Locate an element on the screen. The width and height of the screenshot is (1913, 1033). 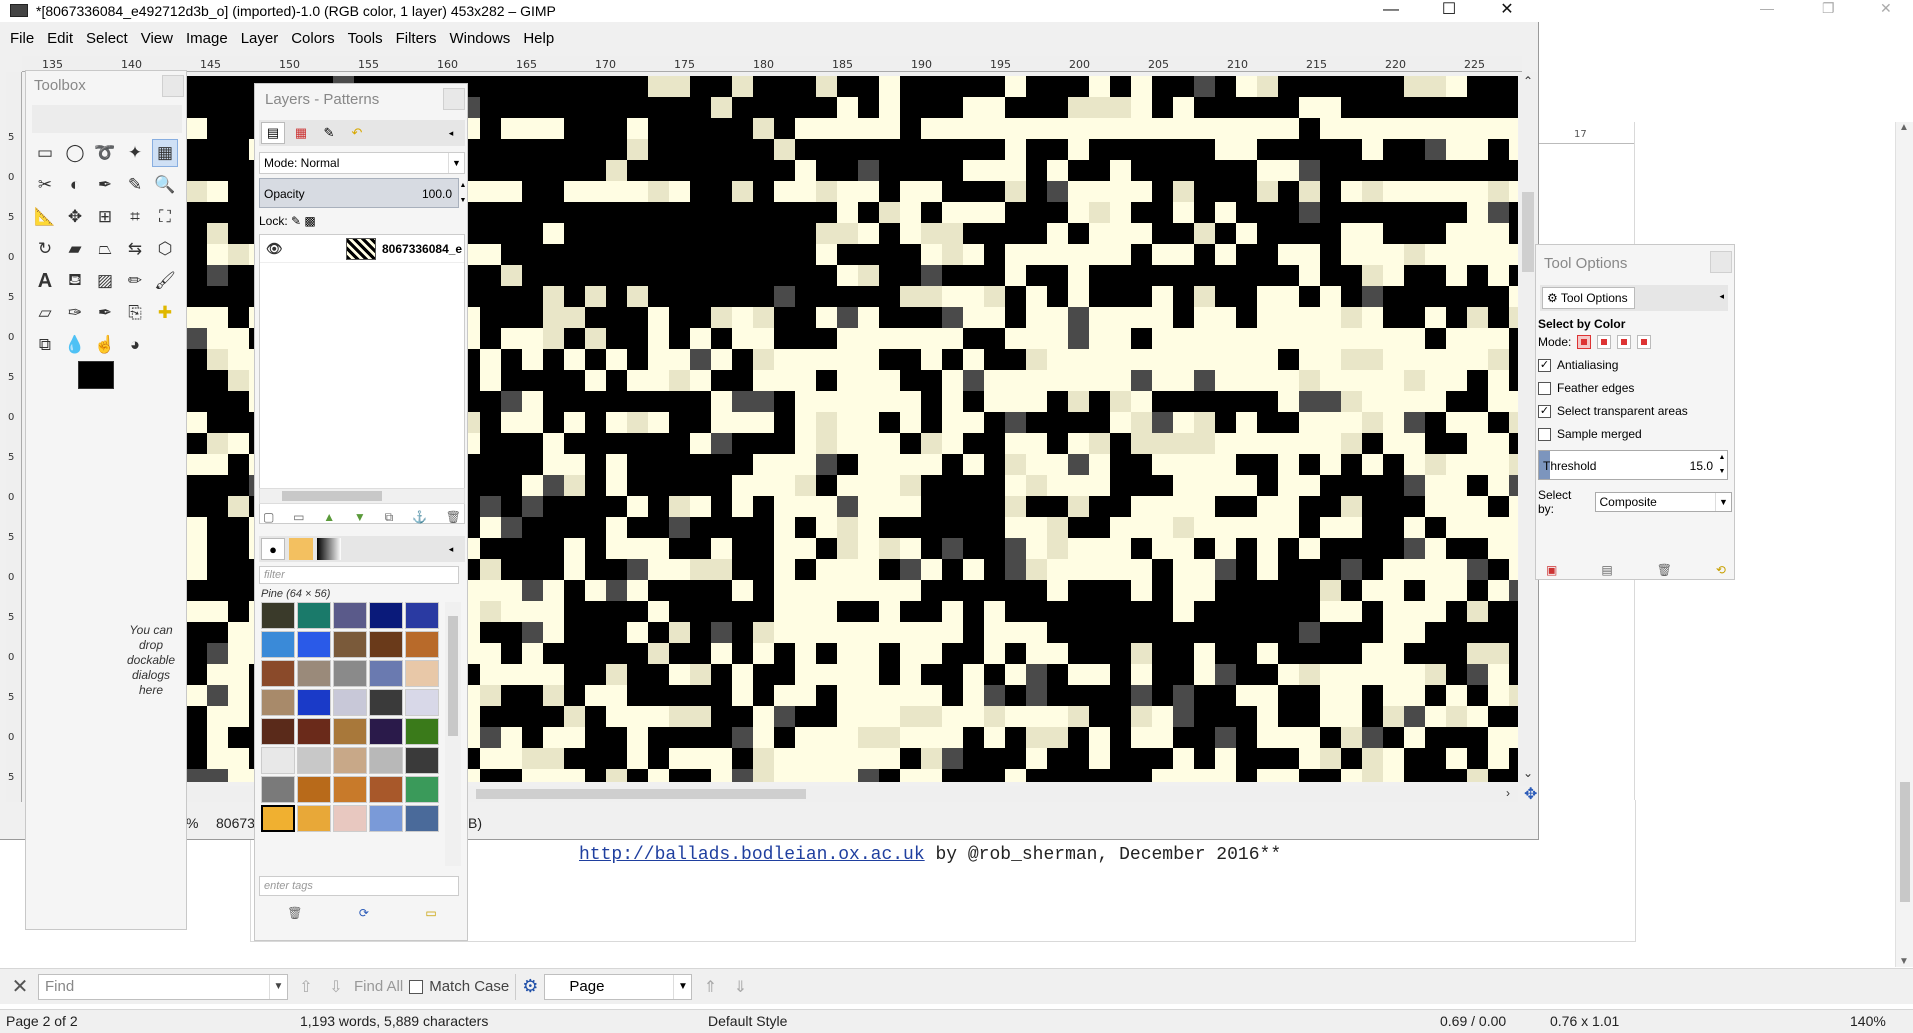
tab-brushes-icon: ● is located at coordinates (273, 549).